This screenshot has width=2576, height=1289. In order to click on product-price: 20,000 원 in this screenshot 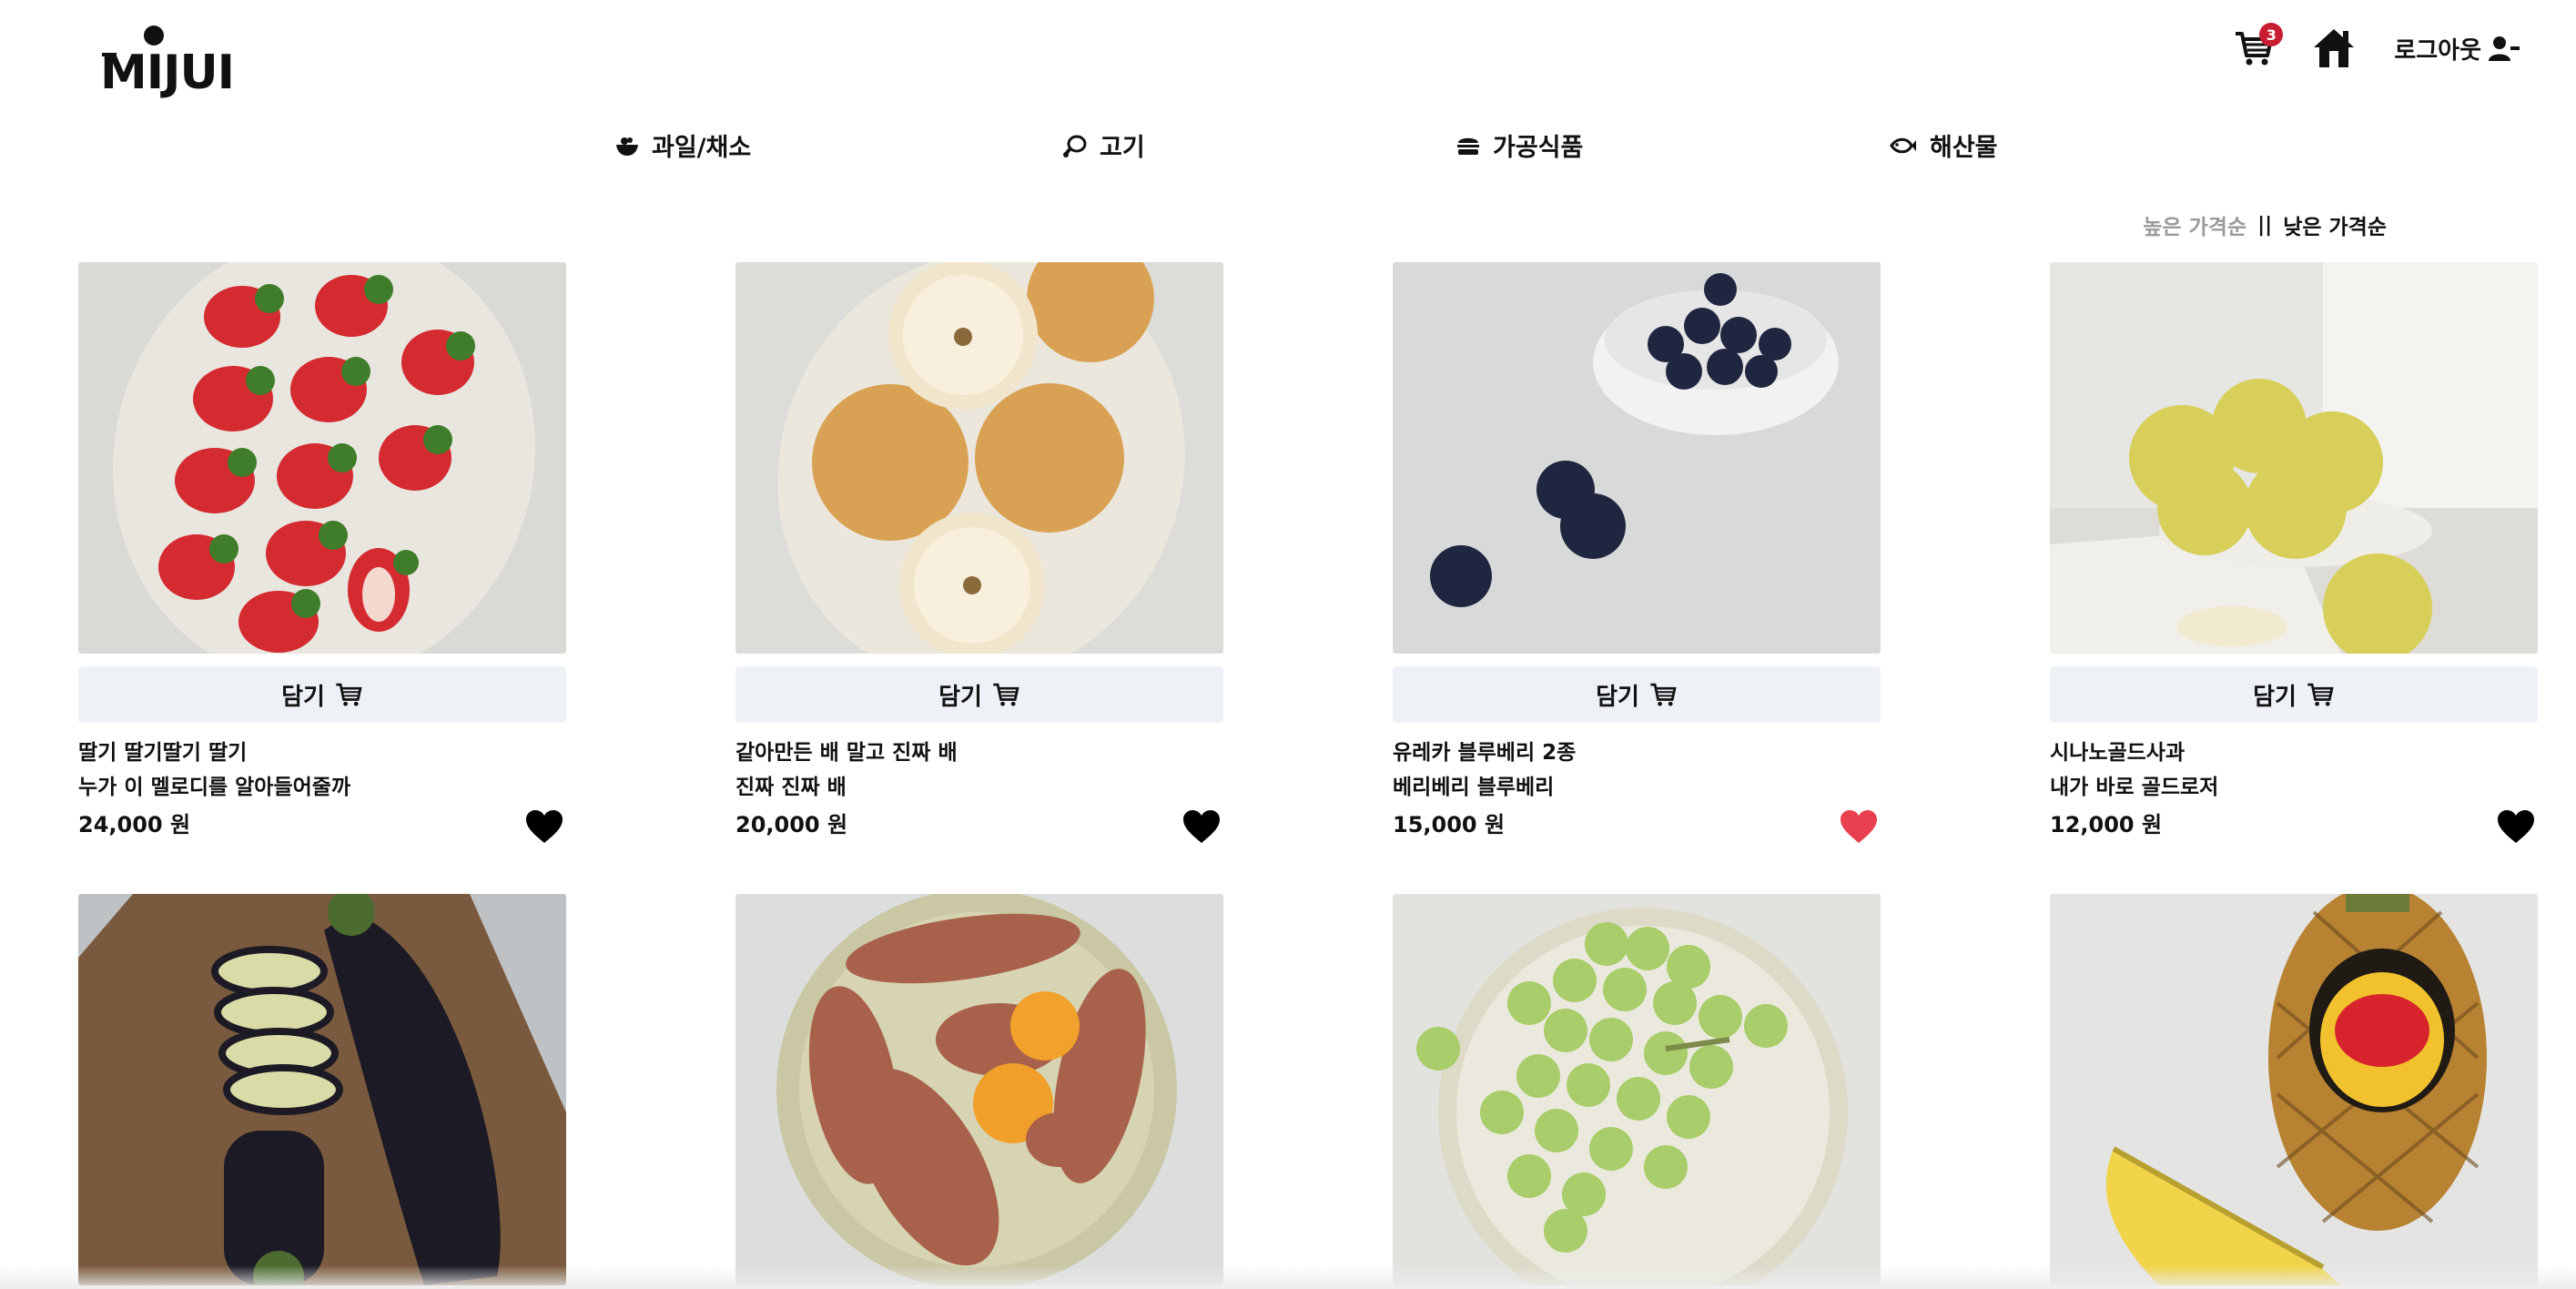, I will do `click(791, 824)`.